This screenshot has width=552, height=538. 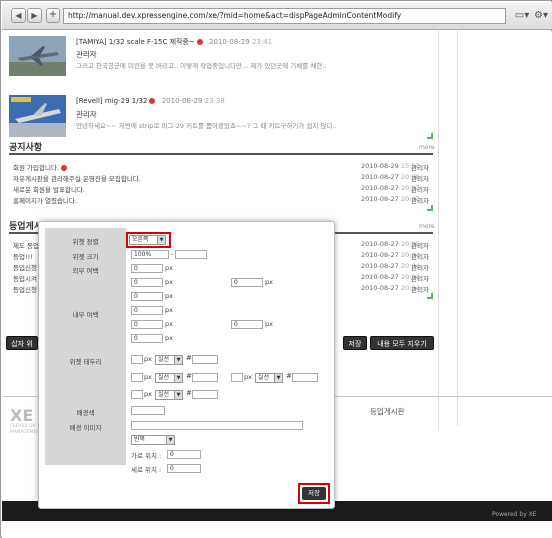 I want to click on back-button: ◀, so click(x=18, y=15).